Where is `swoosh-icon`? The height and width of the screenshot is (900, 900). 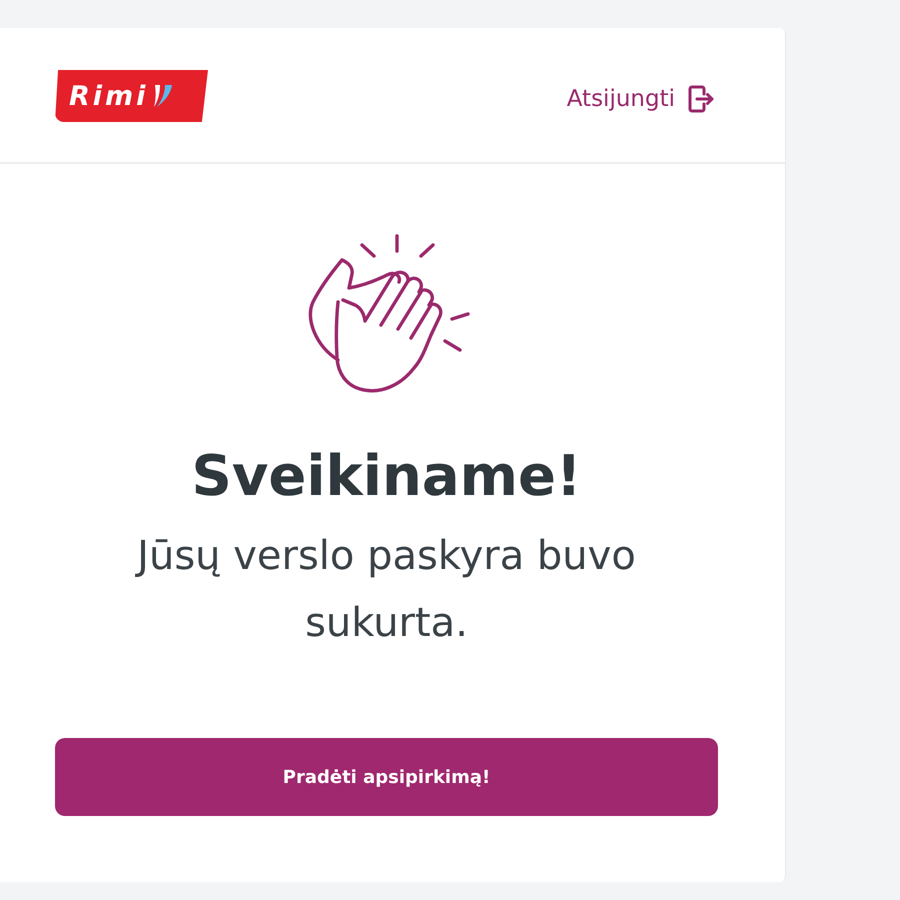 swoosh-icon is located at coordinates (163, 96).